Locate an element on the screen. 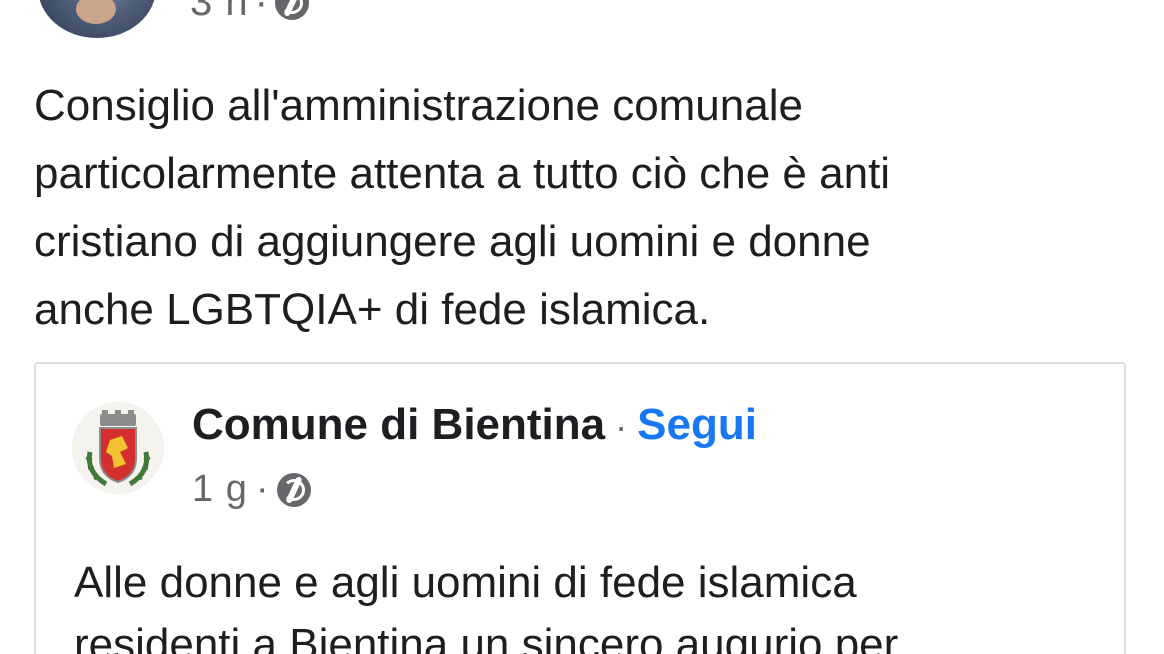  page-header: Comune di Bientina · Segui is located at coordinates (474, 425).